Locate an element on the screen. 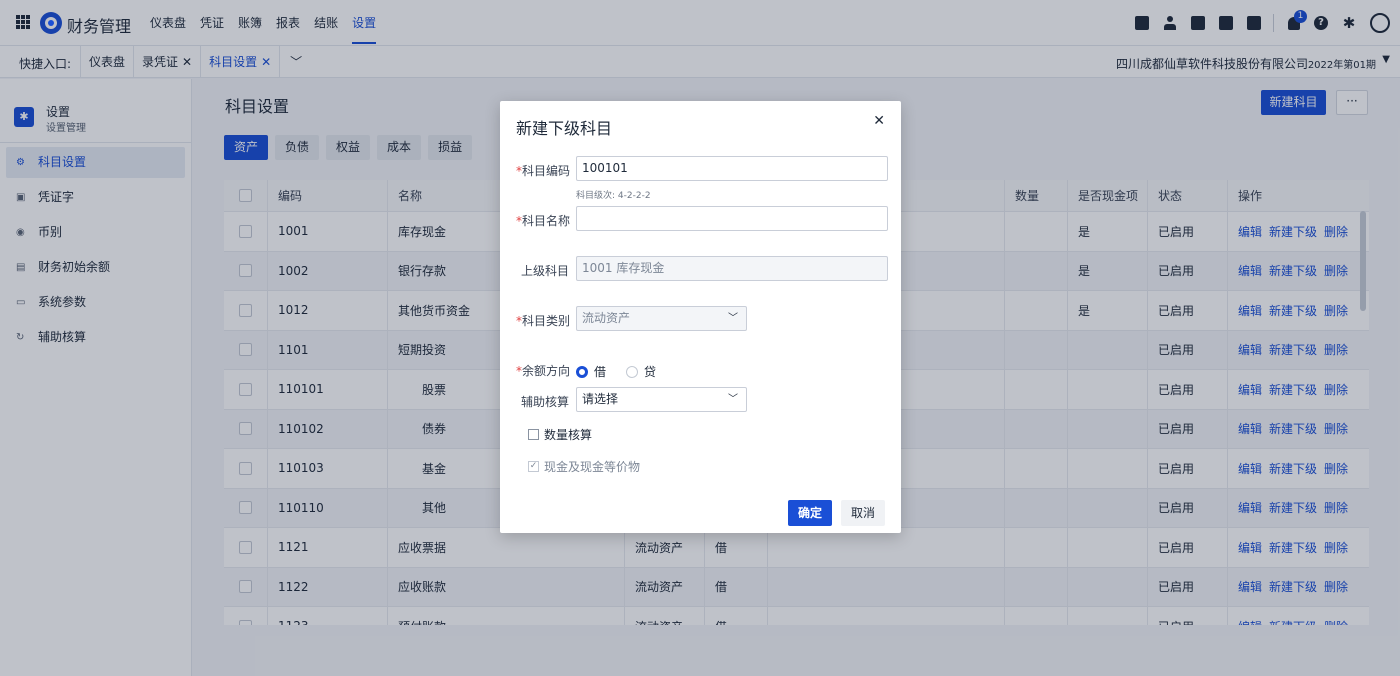 This screenshot has height=676, width=1400. name-label-text: 科目名称 is located at coordinates (546, 221).